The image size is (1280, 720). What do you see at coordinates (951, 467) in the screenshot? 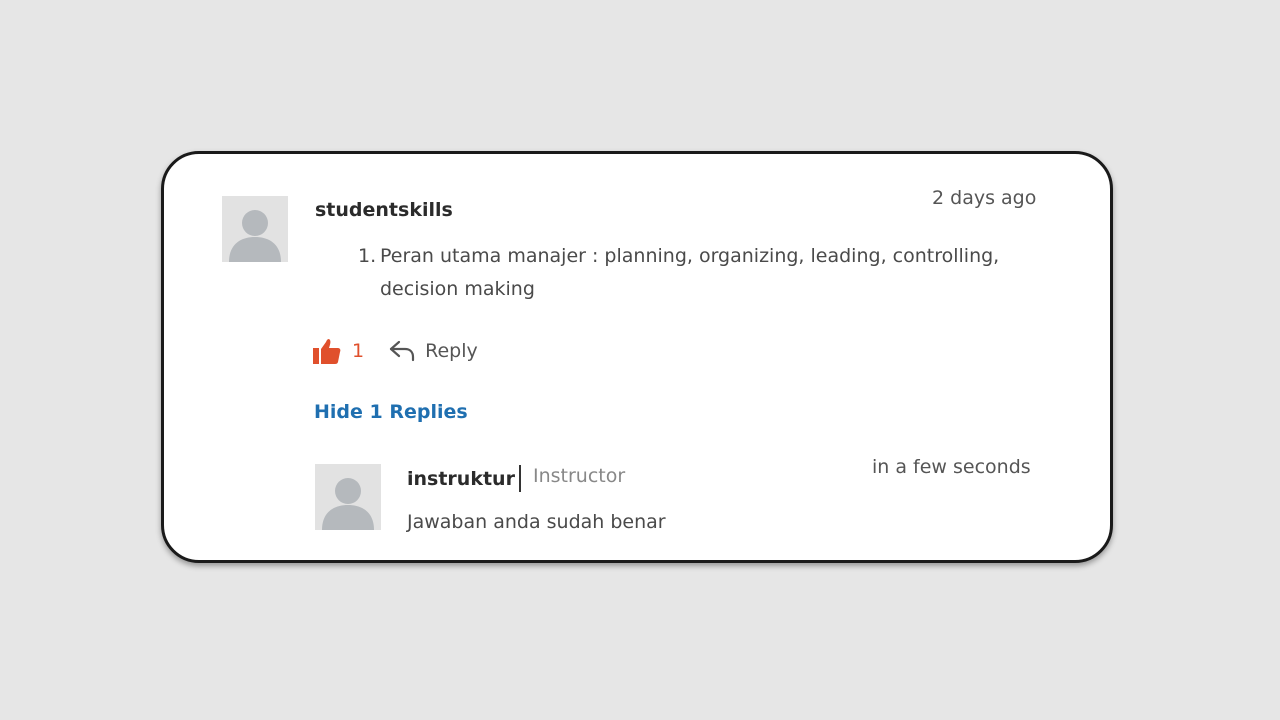
I see `reply-timestamp: in a few seconds` at bounding box center [951, 467].